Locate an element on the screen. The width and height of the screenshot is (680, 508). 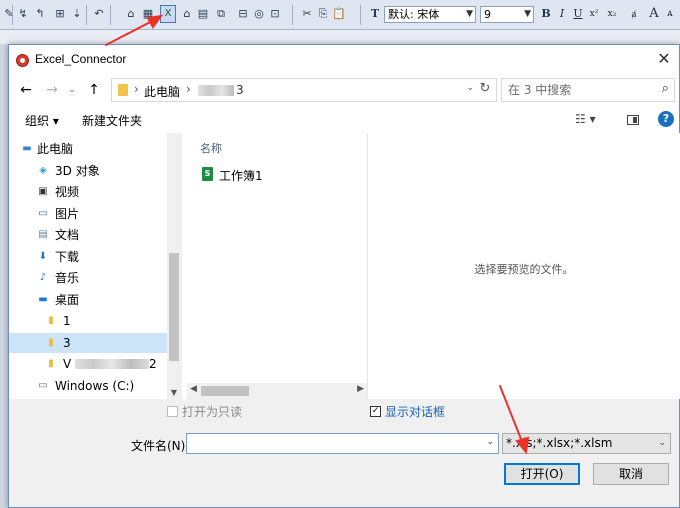
organize-button: 组织 ▾ is located at coordinates (42, 120).